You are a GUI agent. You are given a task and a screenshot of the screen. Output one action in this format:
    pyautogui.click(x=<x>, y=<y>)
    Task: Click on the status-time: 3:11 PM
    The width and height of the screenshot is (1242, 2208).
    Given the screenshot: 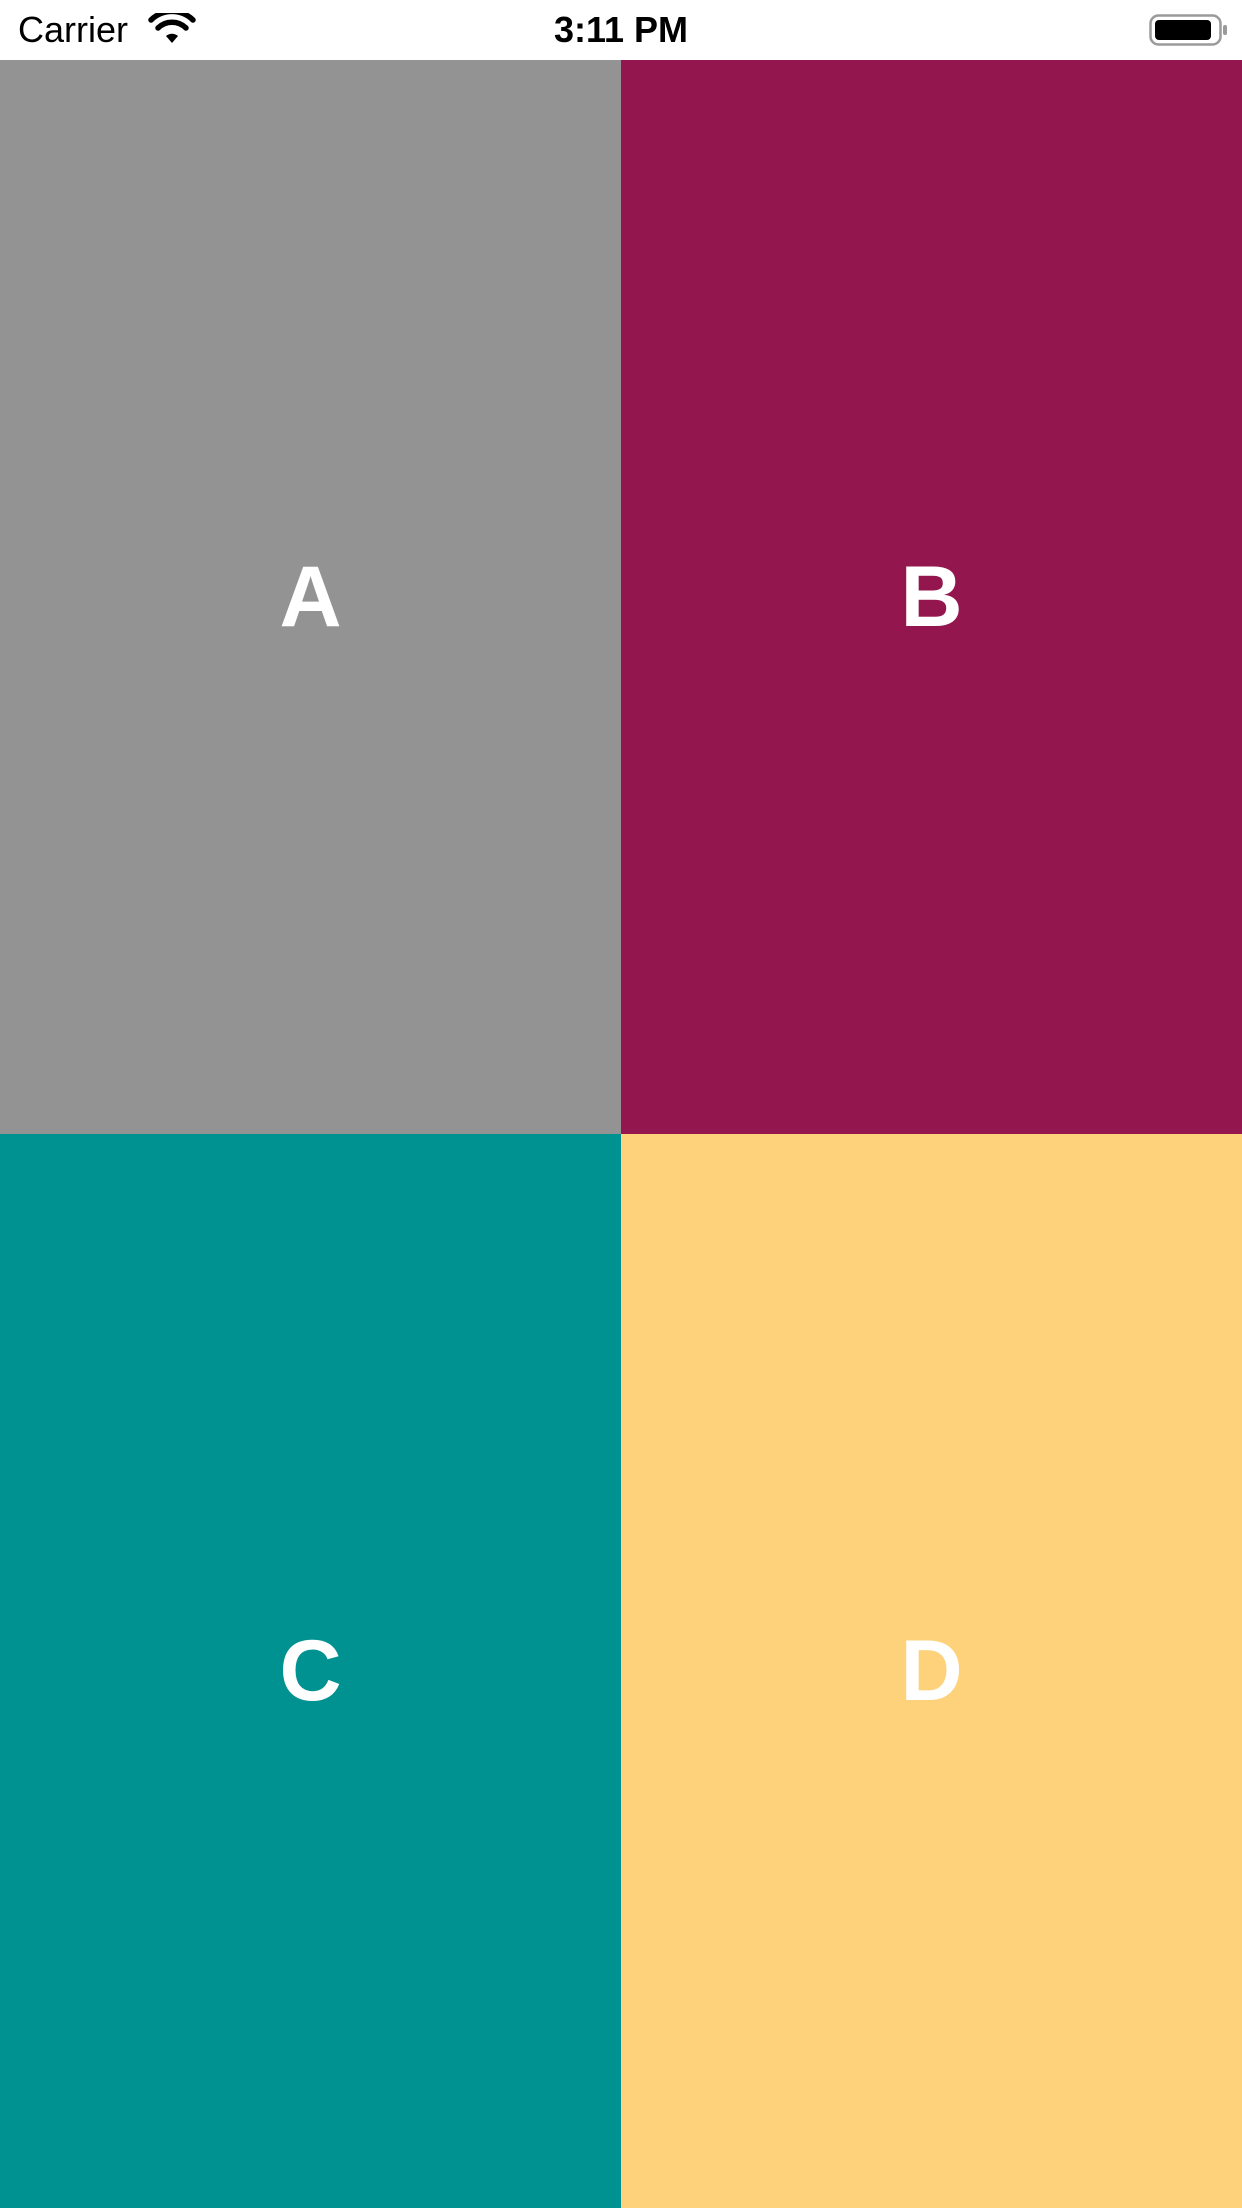 What is the action you would take?
    pyautogui.click(x=621, y=29)
    